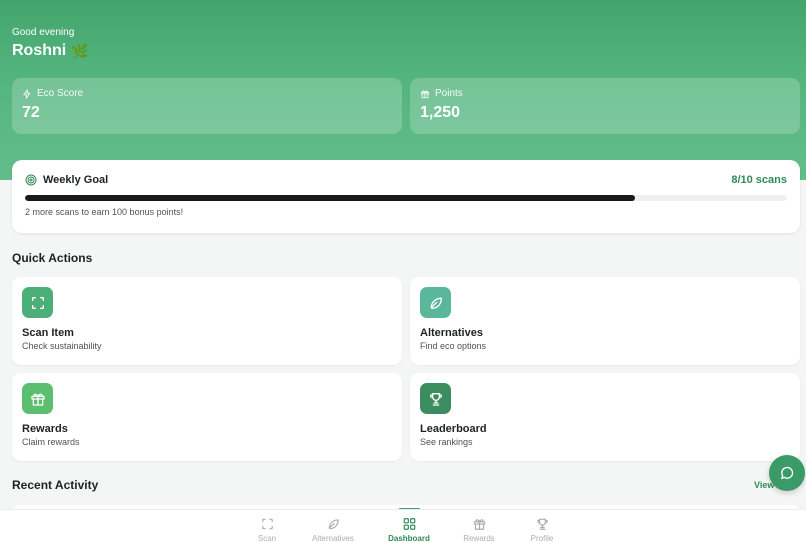 This screenshot has width=806, height=542. I want to click on weekly-goal-note: 2 more scans to earn 100 bonus points!, so click(104, 212).